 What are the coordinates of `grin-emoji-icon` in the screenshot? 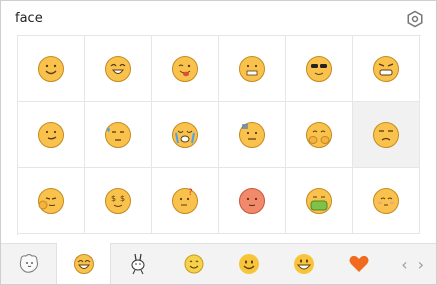 It's located at (248, 264).